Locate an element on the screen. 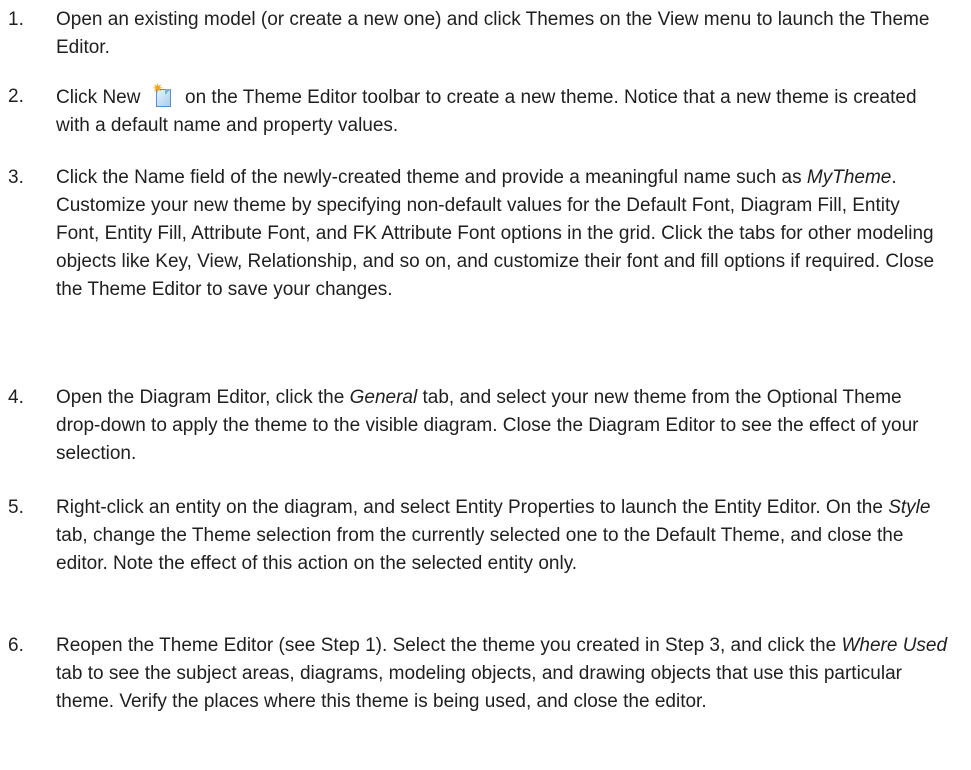  emphasis-tab-name: Where Used is located at coordinates (894, 645).